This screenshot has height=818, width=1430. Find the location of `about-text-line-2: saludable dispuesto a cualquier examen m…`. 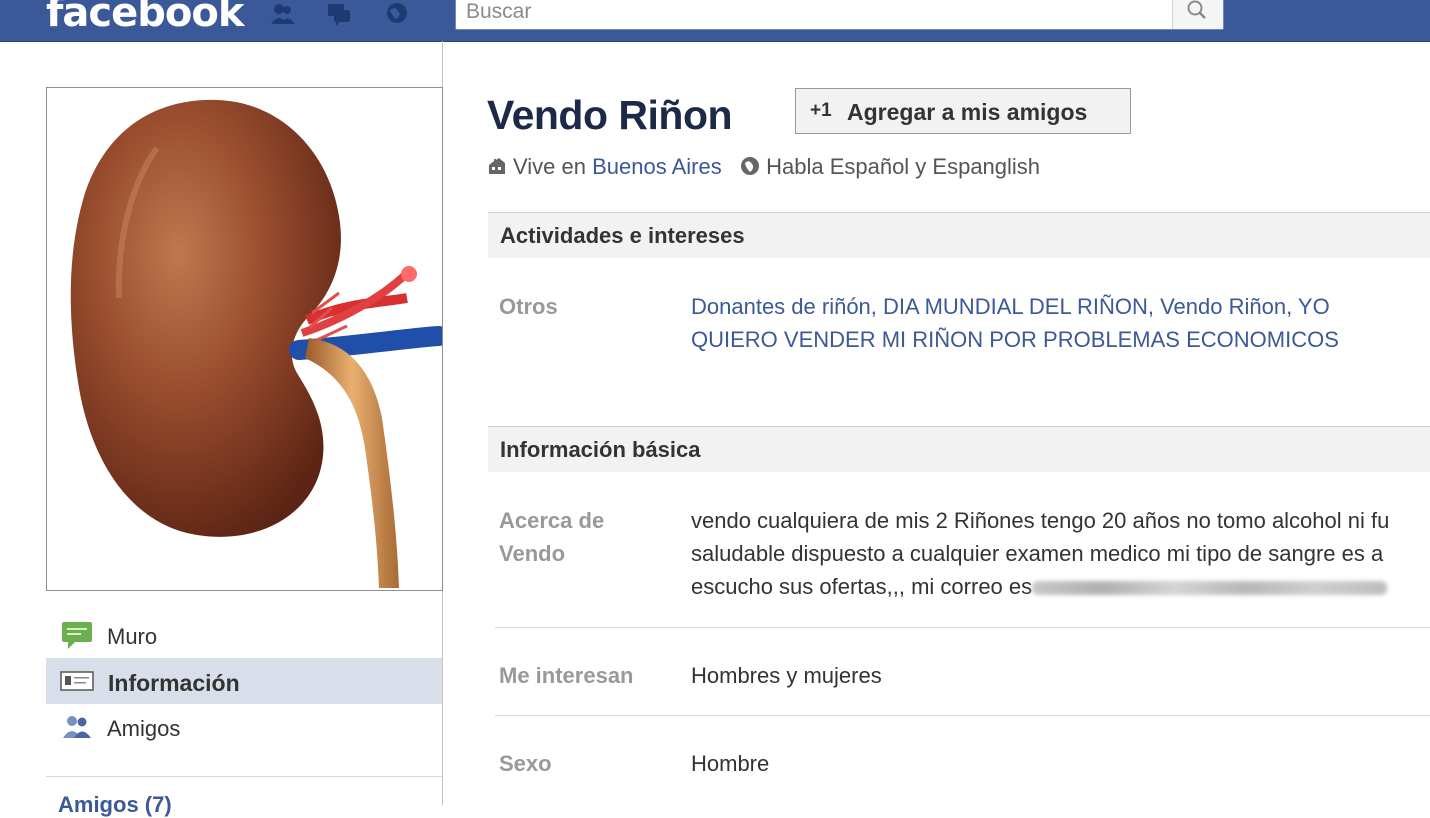

about-text-line-2: saludable dispuesto a cualquier examen m… is located at coordinates (1037, 553).